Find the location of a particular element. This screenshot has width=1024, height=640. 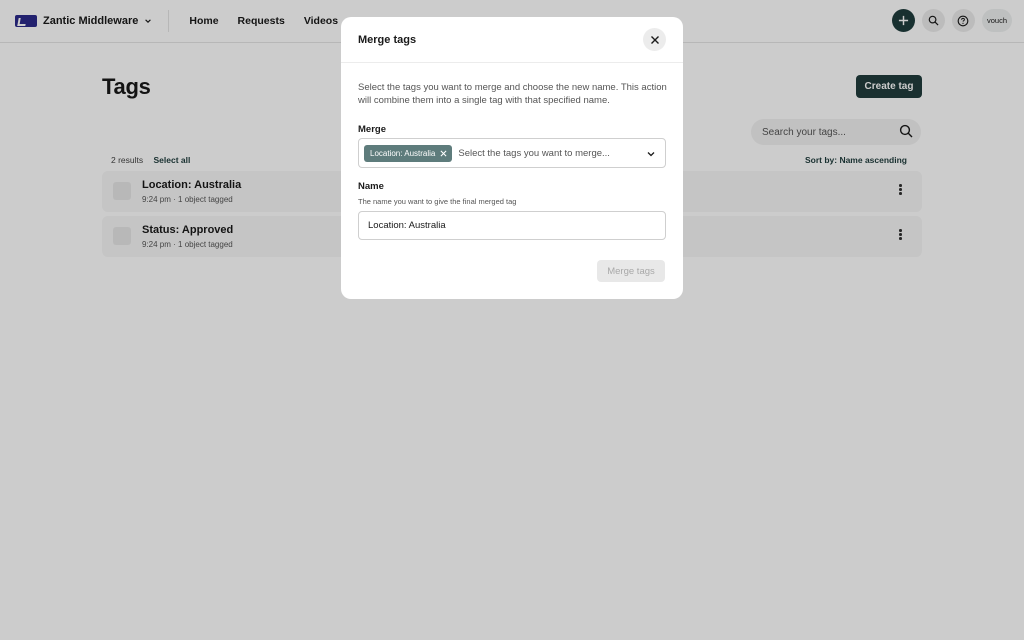

merged-tag-name-input: Location: Australia is located at coordinates (512, 225).